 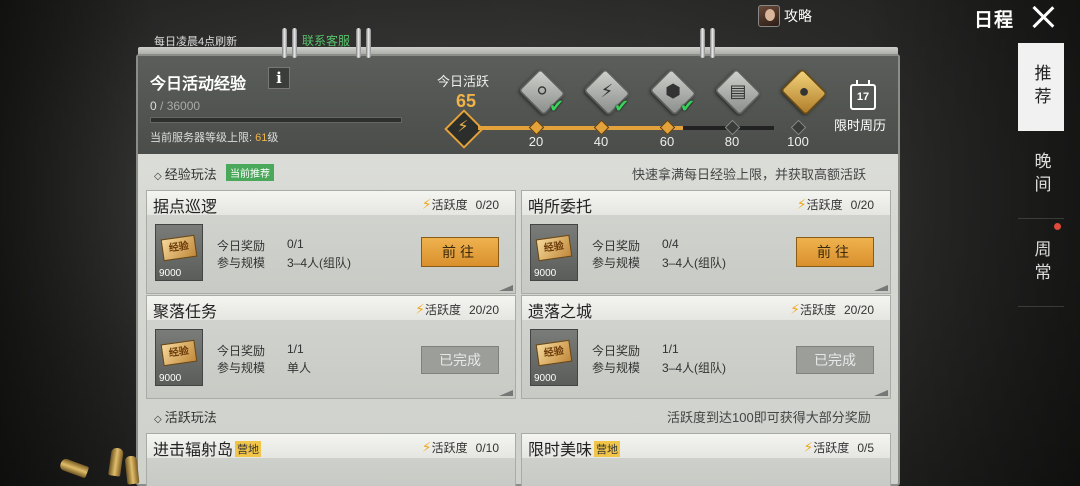 I want to click on milestone-value: 80, so click(x=732, y=141).